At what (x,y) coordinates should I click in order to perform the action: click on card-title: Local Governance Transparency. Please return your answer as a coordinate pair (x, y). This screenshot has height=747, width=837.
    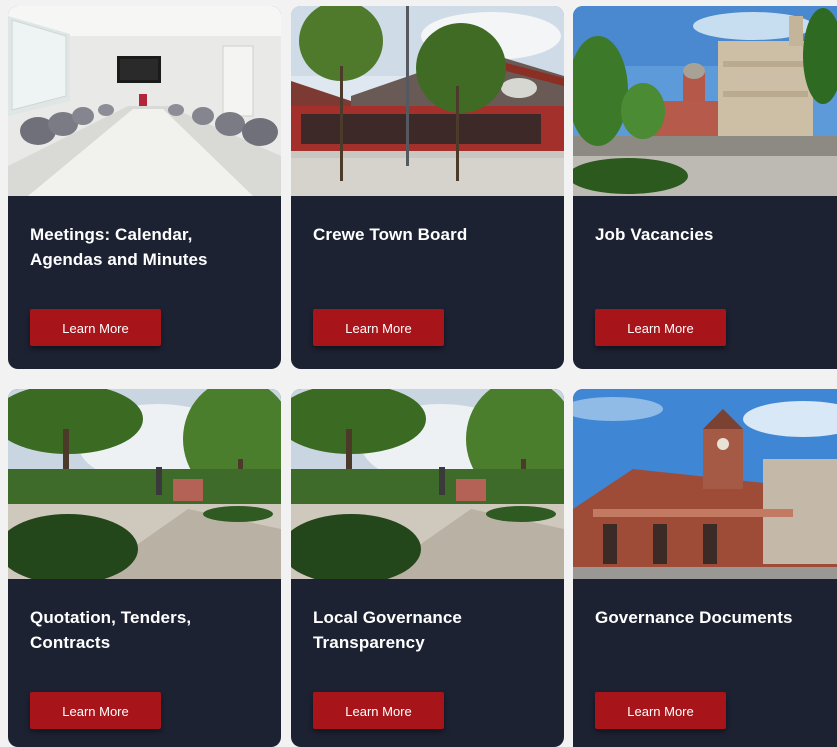
    Looking at the image, I should click on (387, 630).